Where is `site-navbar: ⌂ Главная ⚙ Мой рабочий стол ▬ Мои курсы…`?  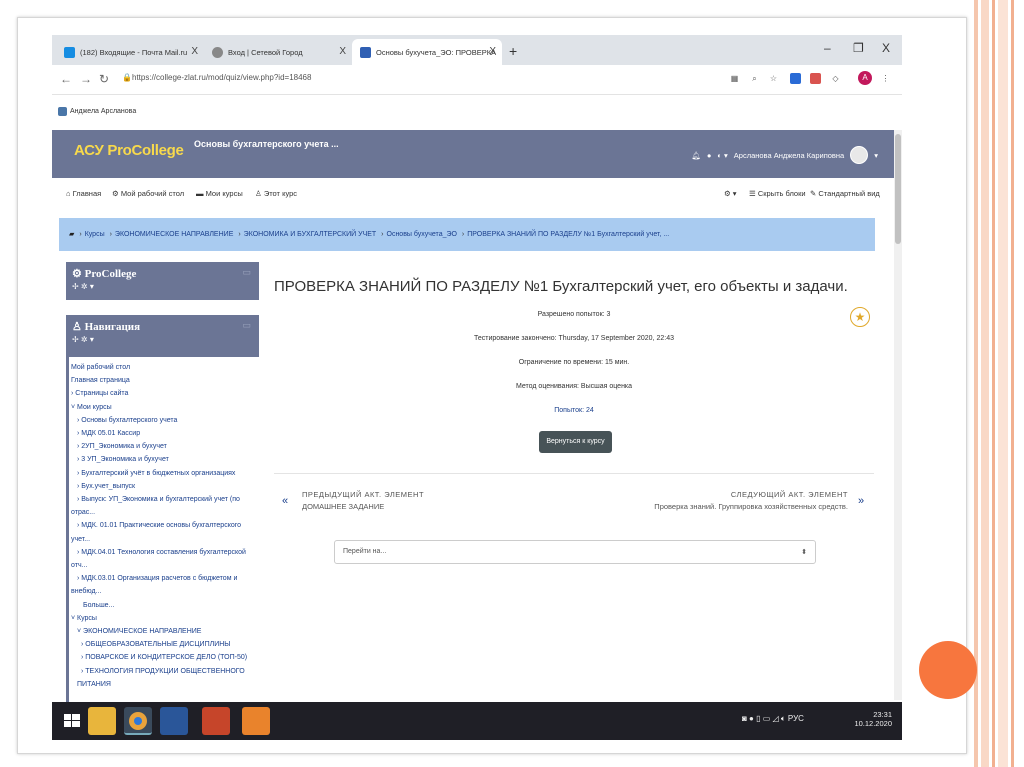 site-navbar: ⌂ Главная ⚙ Мой рабочий стол ▬ Мои курсы… is located at coordinates (473, 194).